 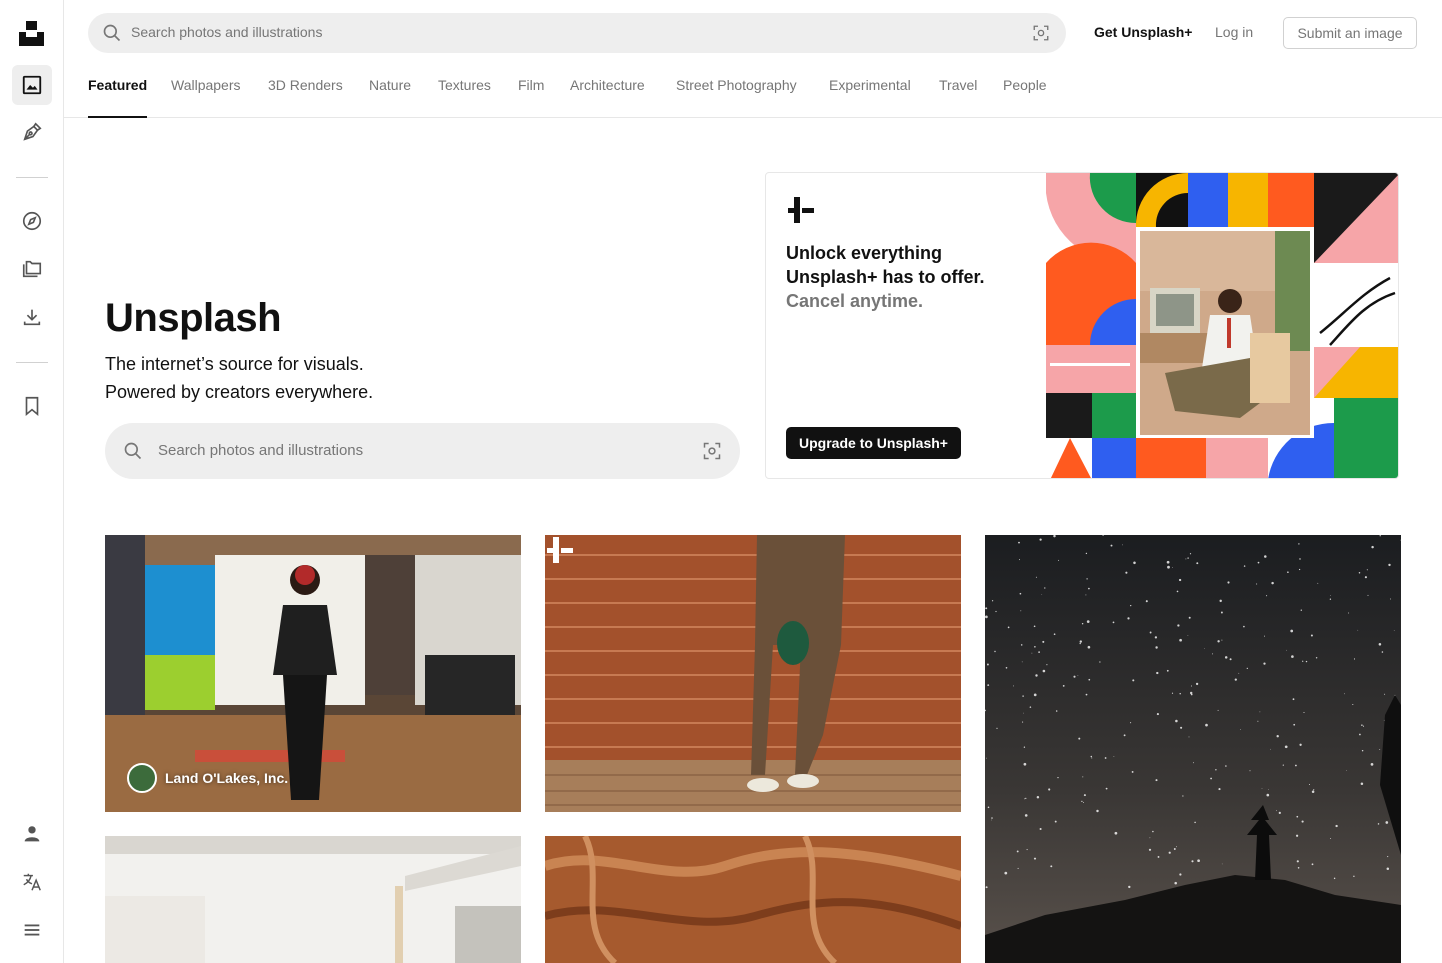 I want to click on tab-people: People, so click(x=1025, y=97).